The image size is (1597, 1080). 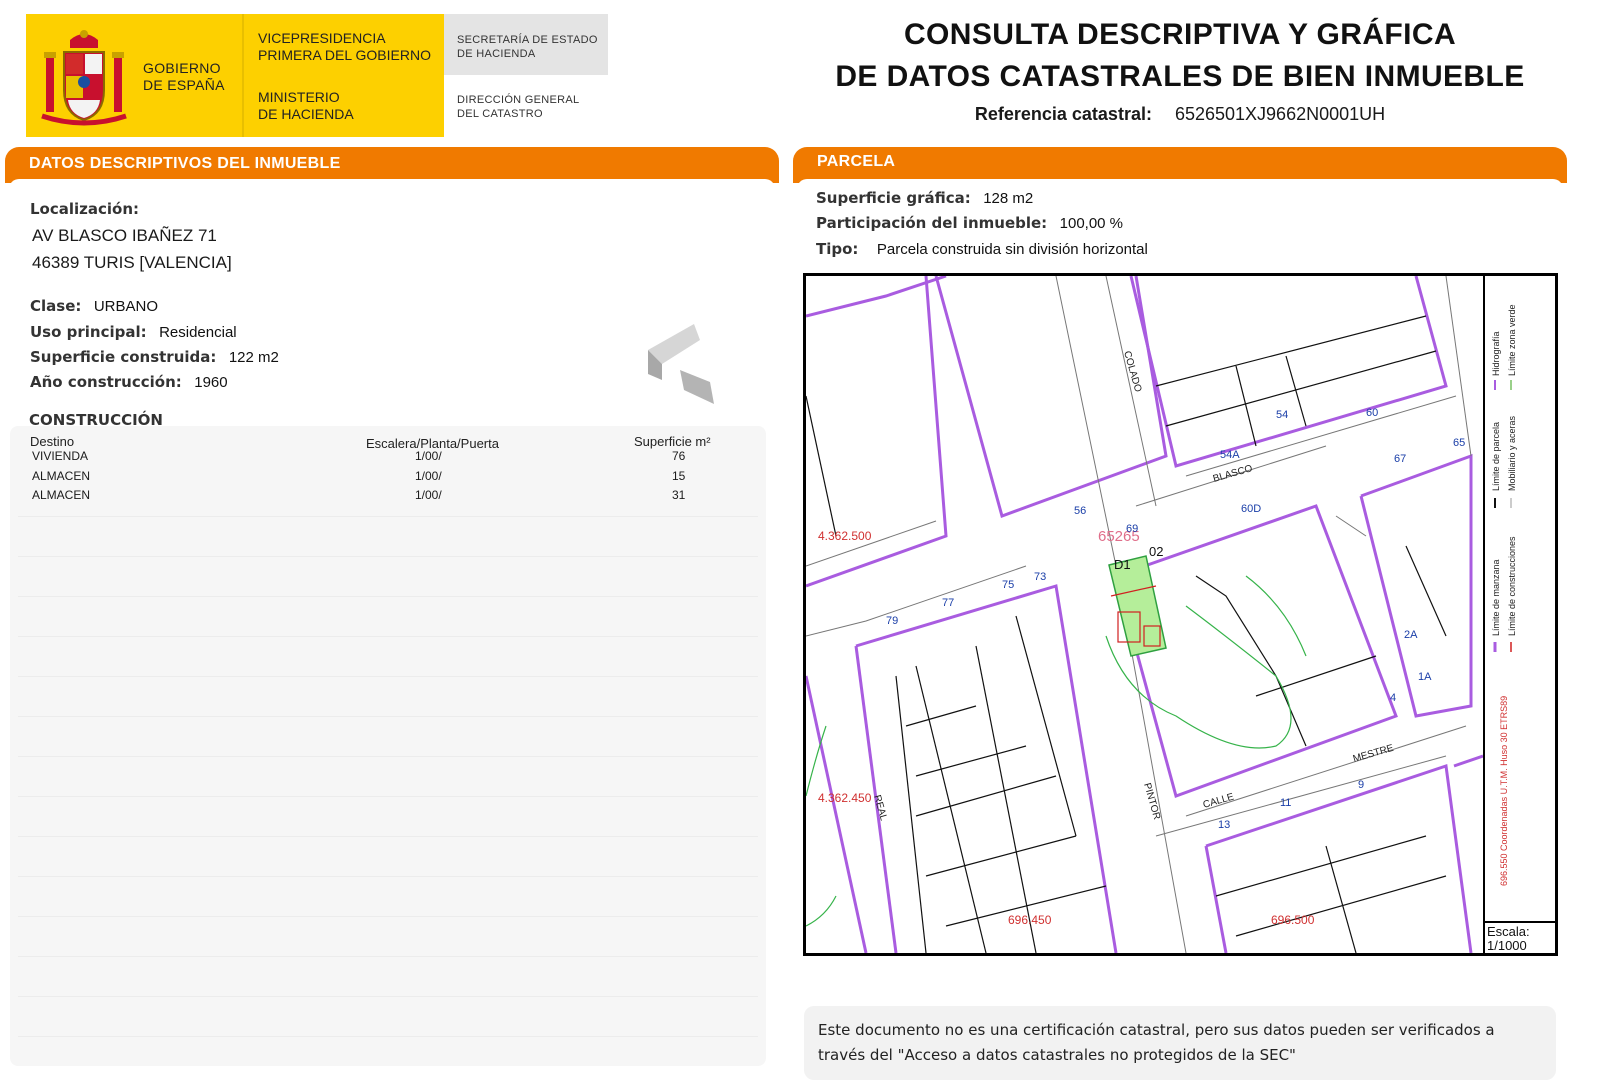 What do you see at coordinates (344, 46) in the screenshot?
I see `vicepresidencia-label: VICEPRESIDENCIA PRIMERA DEL GOBIERNO` at bounding box center [344, 46].